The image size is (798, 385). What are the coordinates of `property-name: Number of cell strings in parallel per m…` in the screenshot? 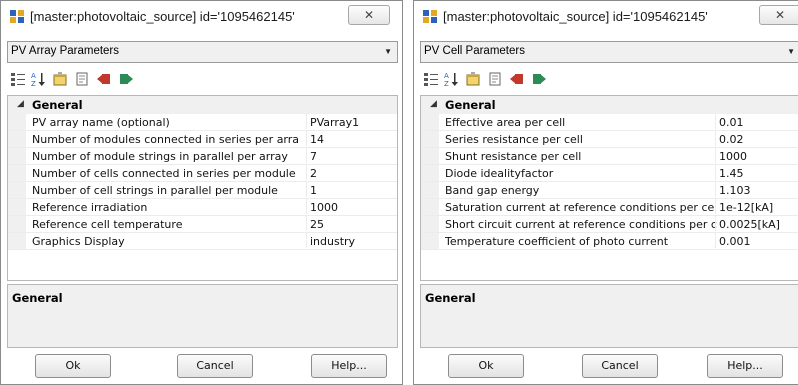 It's located at (155, 190).